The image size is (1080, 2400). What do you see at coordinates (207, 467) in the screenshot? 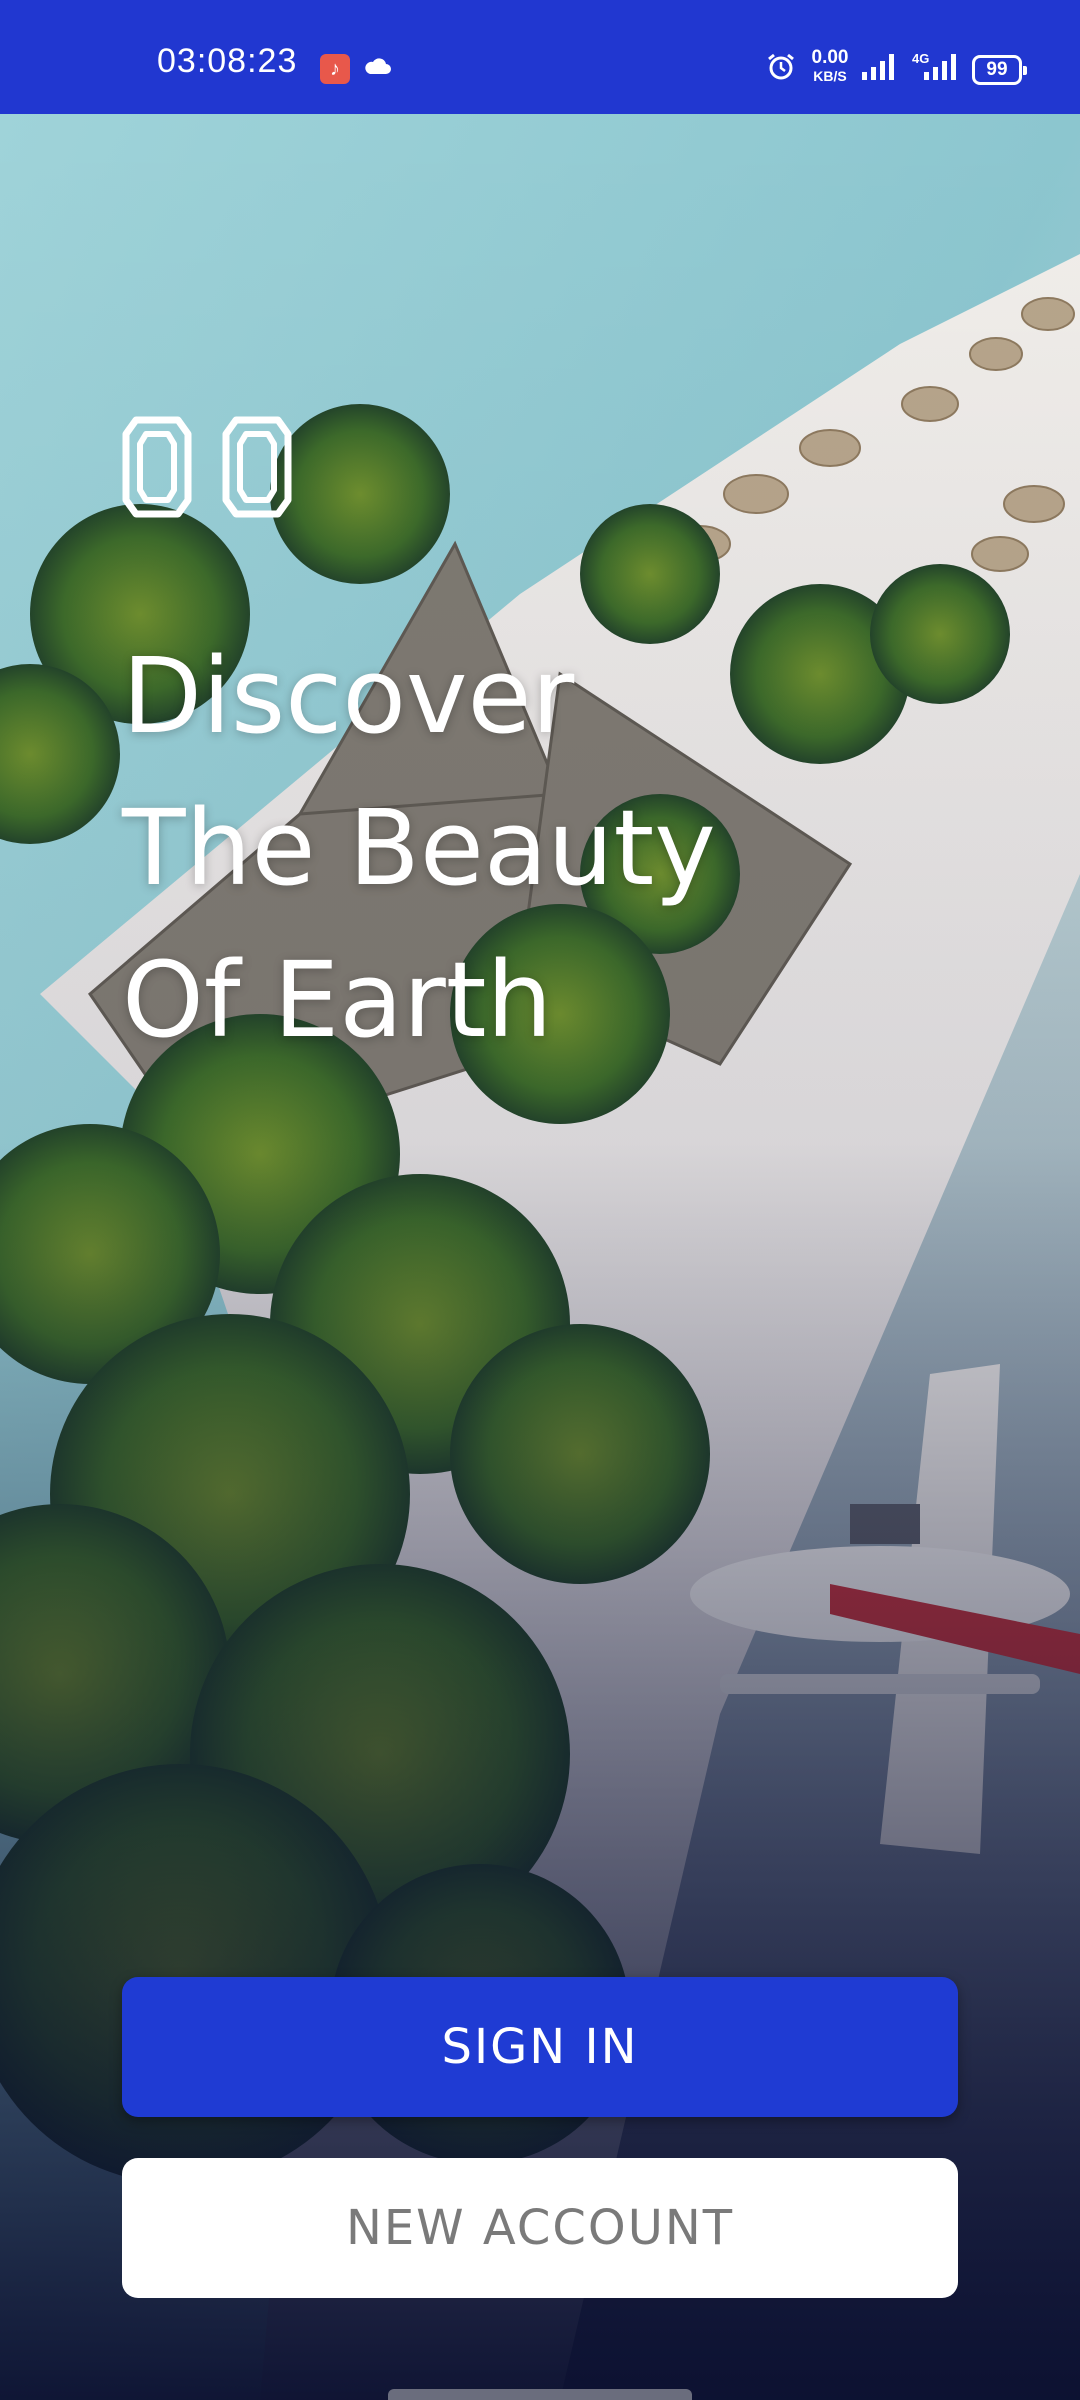
I see `double-zero-logo` at bounding box center [207, 467].